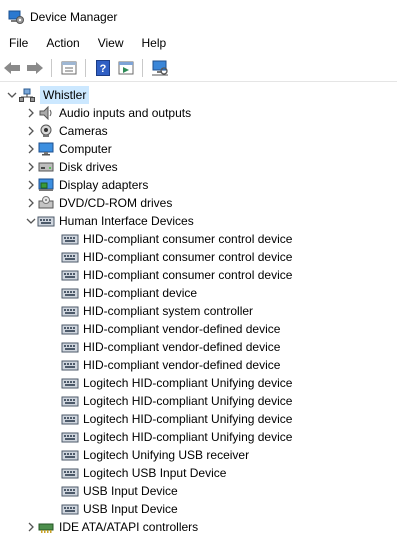  I want to click on properties-icon, so click(69, 68).